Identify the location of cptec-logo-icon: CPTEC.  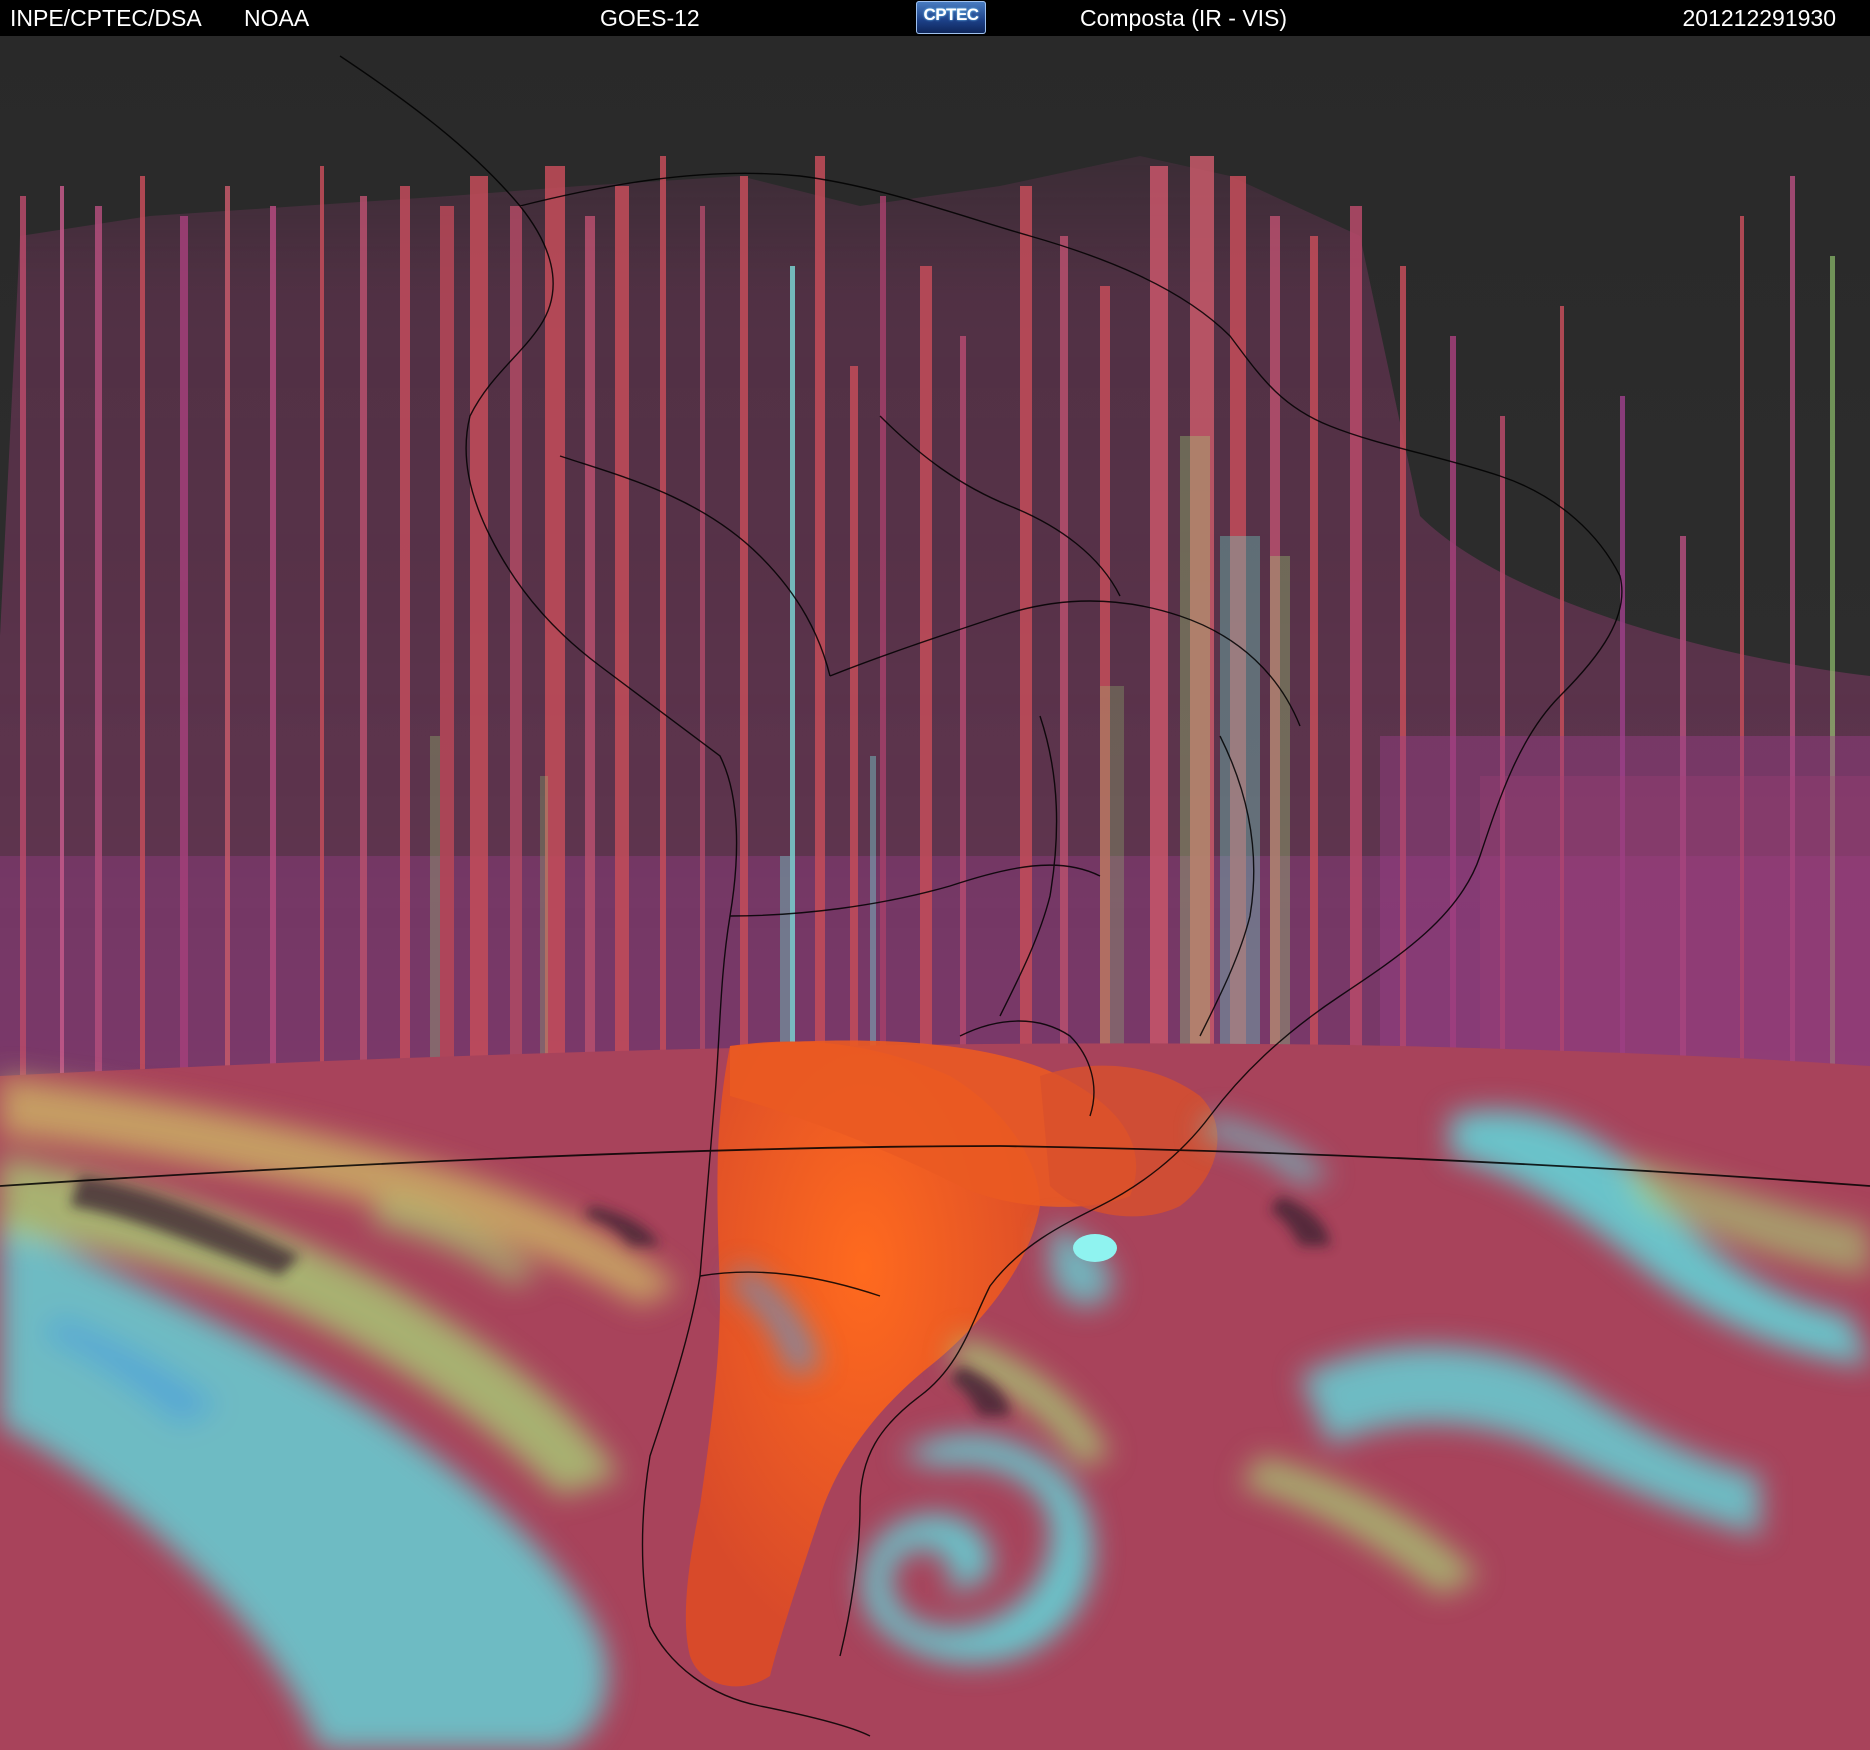
(951, 17).